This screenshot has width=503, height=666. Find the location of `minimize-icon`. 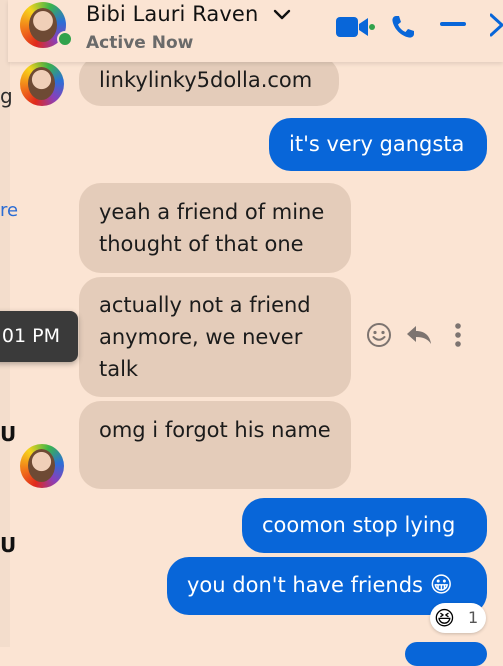

minimize-icon is located at coordinates (453, 25).